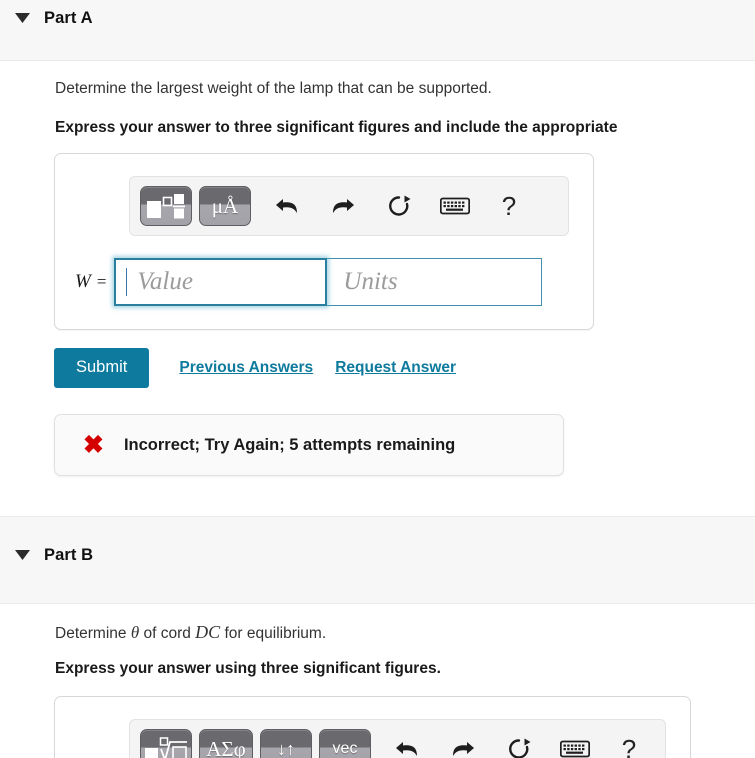 This screenshot has height=758, width=755. I want to click on arrows-button: ↓↑, so click(286, 743).